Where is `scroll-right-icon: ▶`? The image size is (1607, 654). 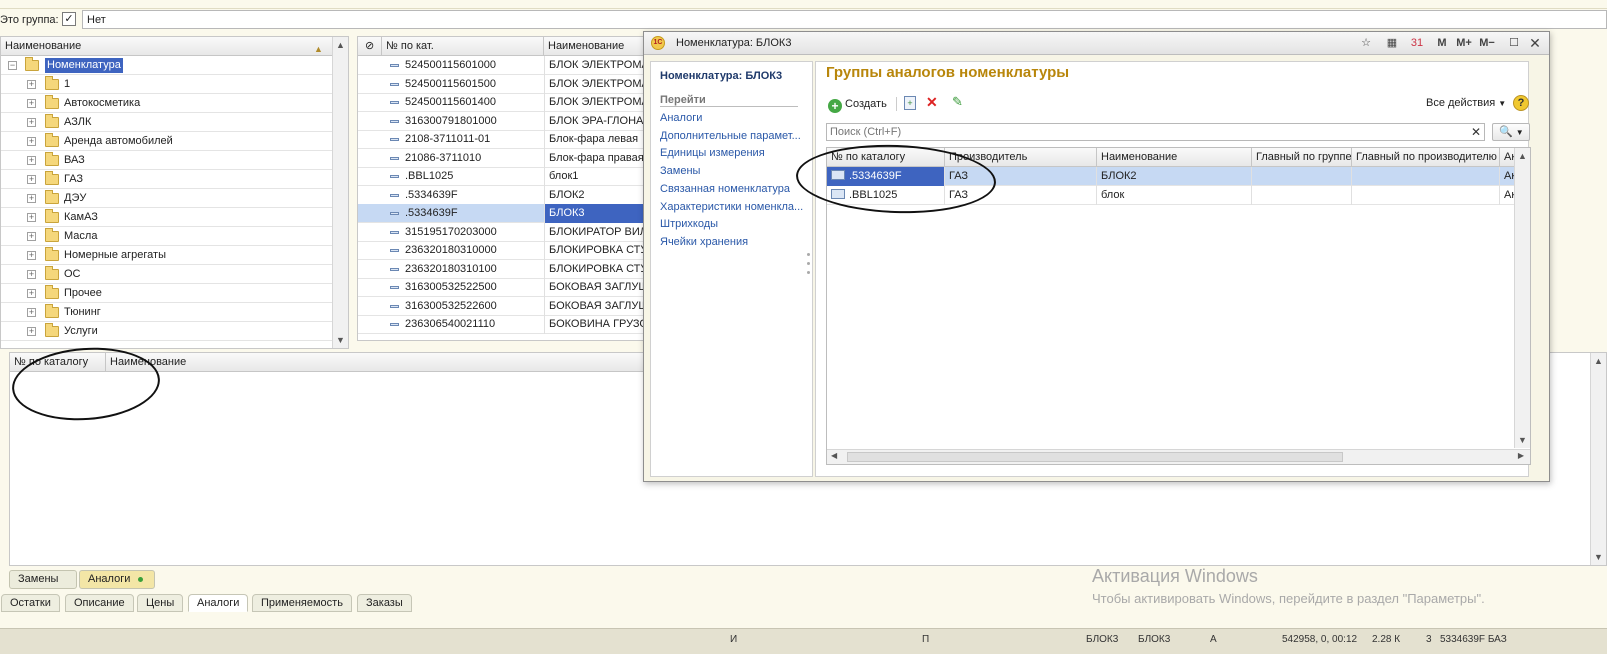
scroll-right-icon: ▶ is located at coordinates (1521, 455).